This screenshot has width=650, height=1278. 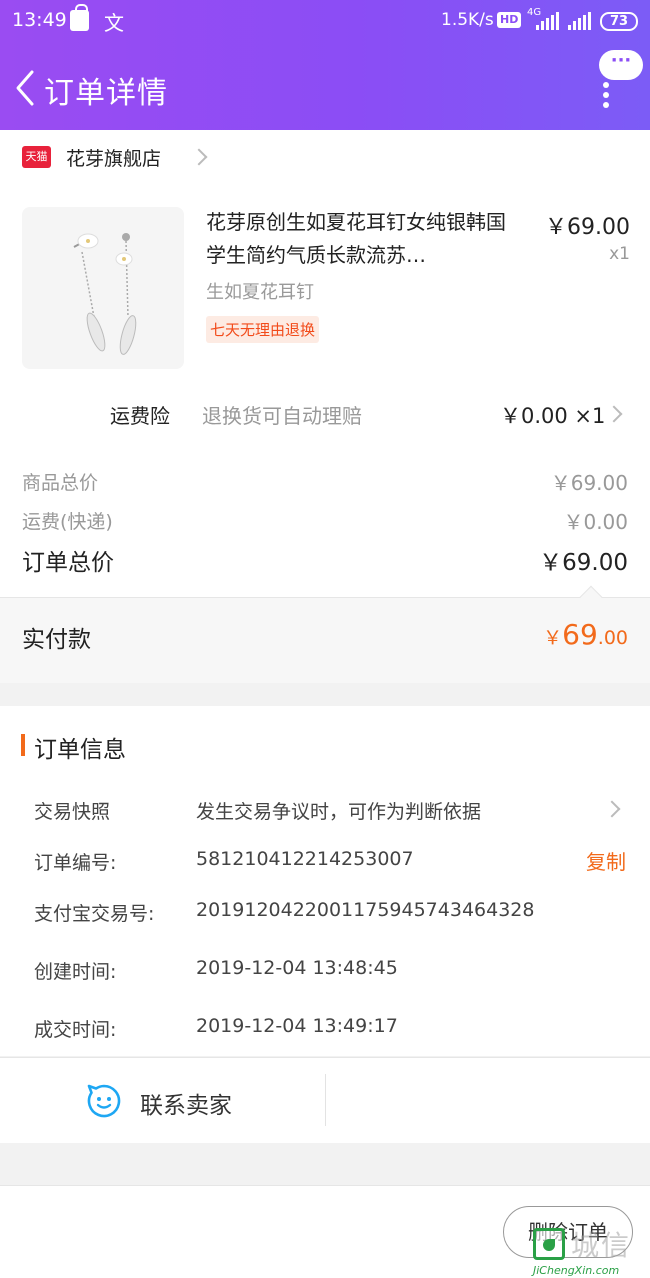 I want to click on section-accent-bar, so click(x=23, y=745).